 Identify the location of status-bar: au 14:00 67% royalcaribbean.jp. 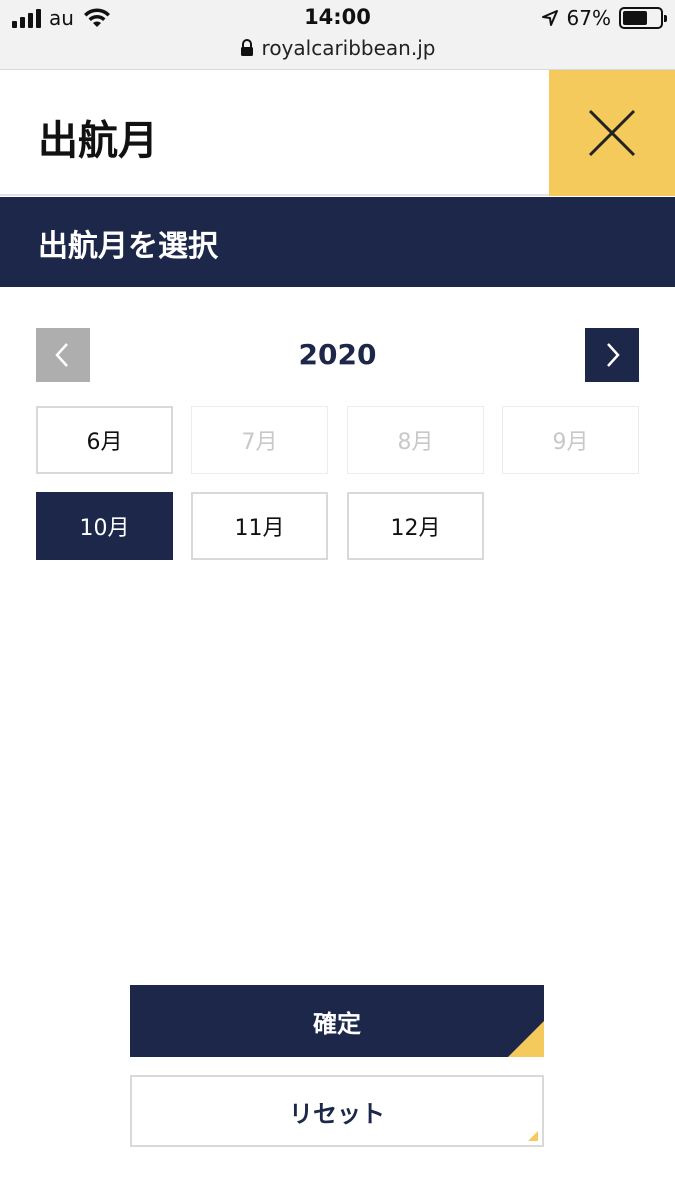
(337, 35).